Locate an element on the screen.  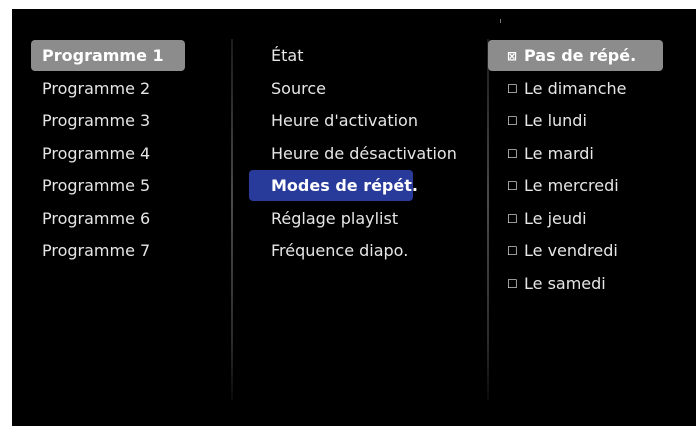
repeat-option: ☐ Le samedi is located at coordinates (575, 284).